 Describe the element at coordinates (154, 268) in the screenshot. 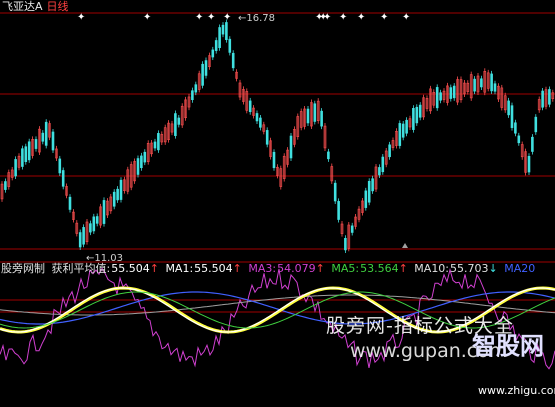

I see `avg-arrow: ↑` at that location.